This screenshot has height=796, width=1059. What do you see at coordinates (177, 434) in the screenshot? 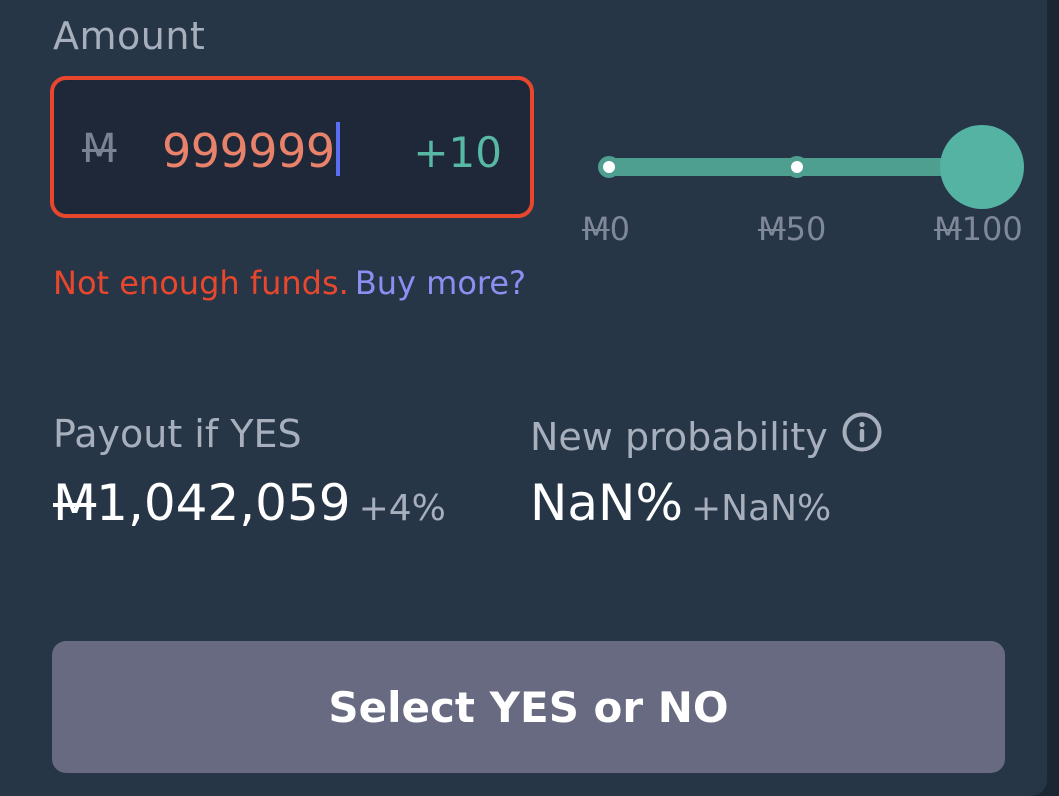
I see `payout-label: Payout if YES` at bounding box center [177, 434].